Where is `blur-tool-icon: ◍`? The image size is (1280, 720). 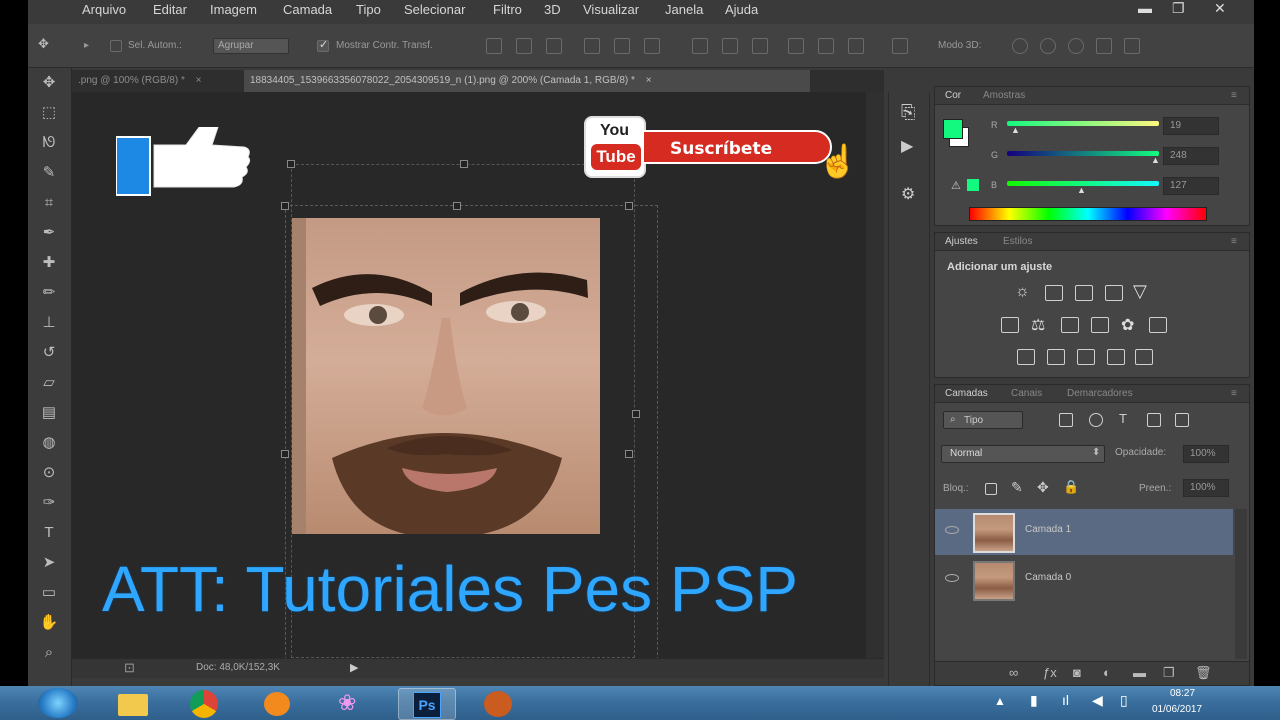 blur-tool-icon: ◍ is located at coordinates (49, 443).